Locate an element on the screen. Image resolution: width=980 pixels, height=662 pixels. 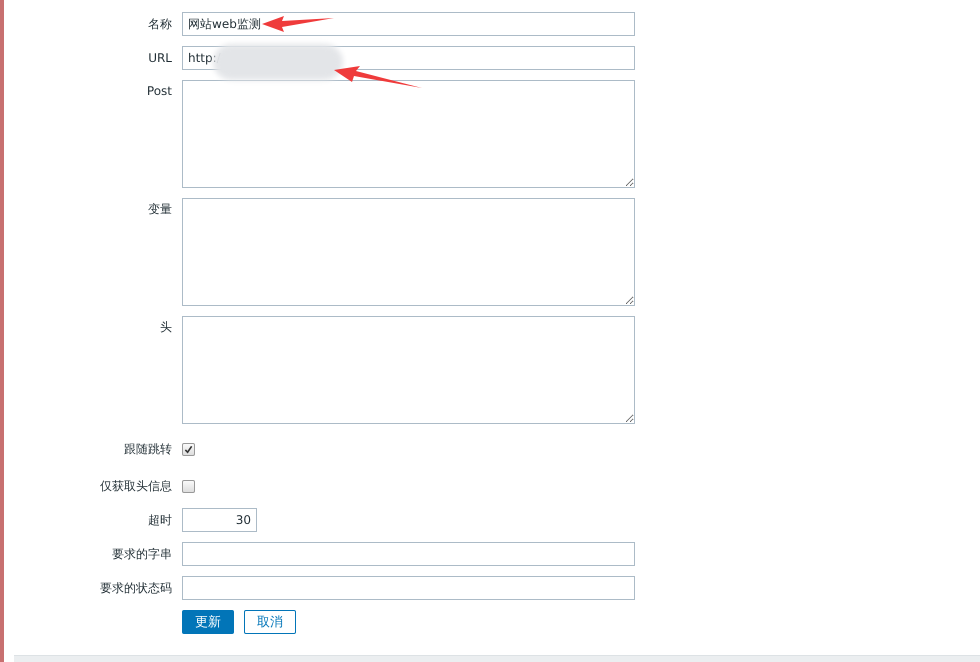
field-label: 头 is located at coordinates (165, 327).